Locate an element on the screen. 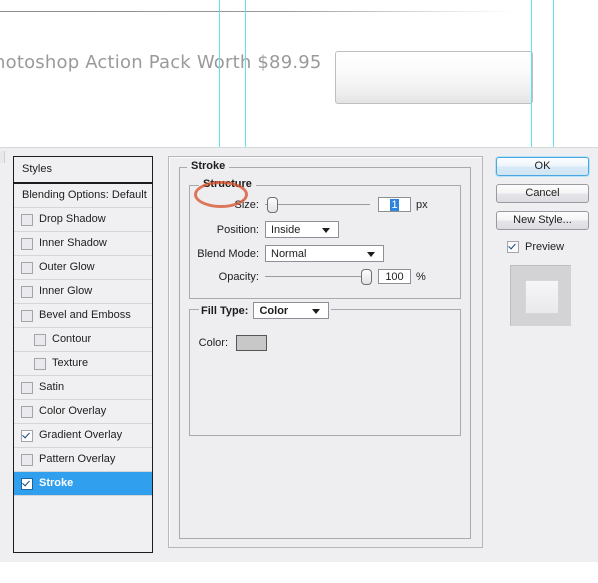  list-item: Bevel and Emboss is located at coordinates (83, 316).